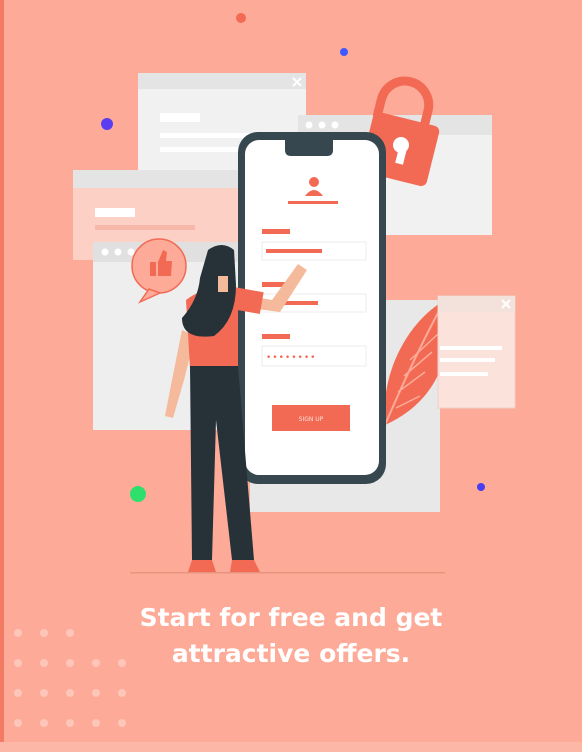 The height and width of the screenshot is (752, 582). I want to click on decor-dot-blue-bottom, so click(481, 487).